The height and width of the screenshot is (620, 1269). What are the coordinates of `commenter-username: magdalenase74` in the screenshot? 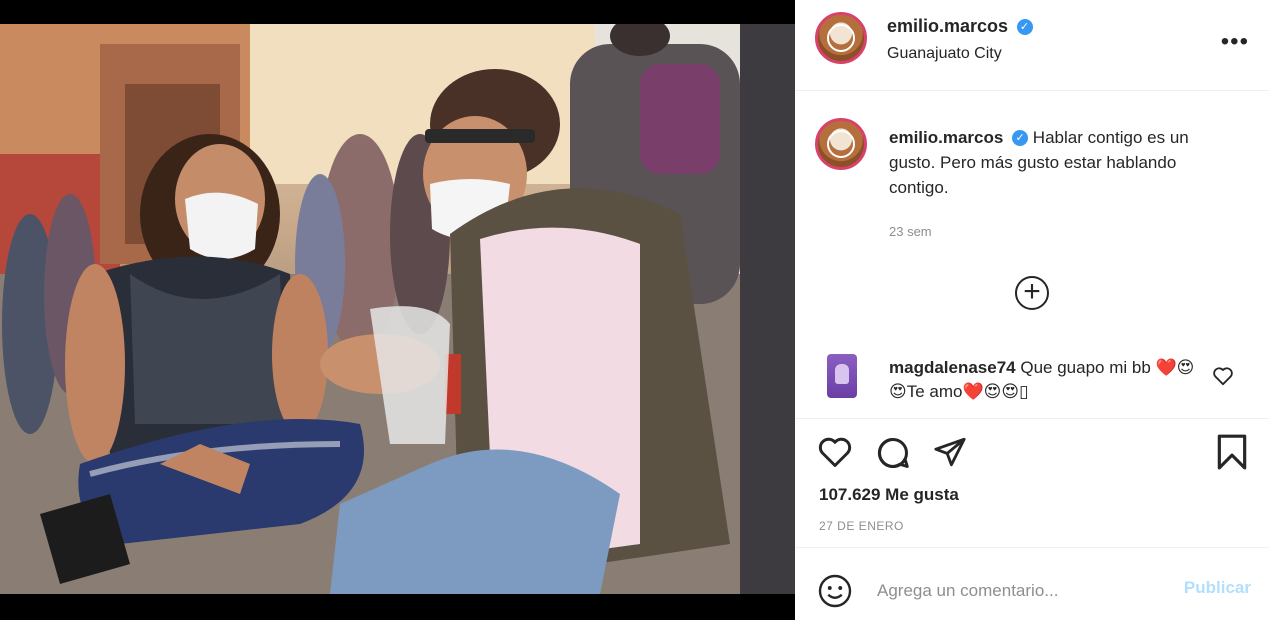 It's located at (952, 367).